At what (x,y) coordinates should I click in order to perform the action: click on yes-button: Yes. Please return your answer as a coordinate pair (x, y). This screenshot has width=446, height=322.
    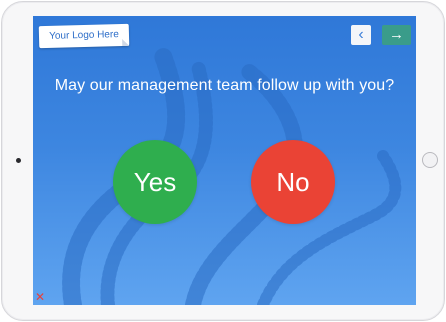
    Looking at the image, I should click on (155, 182).